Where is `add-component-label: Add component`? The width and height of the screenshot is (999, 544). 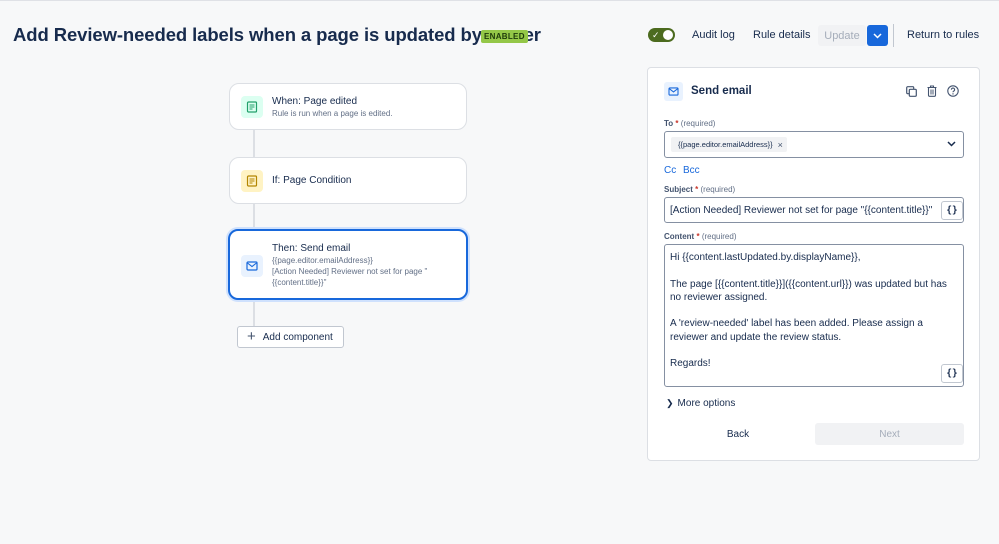 add-component-label: Add component is located at coordinates (297, 337).